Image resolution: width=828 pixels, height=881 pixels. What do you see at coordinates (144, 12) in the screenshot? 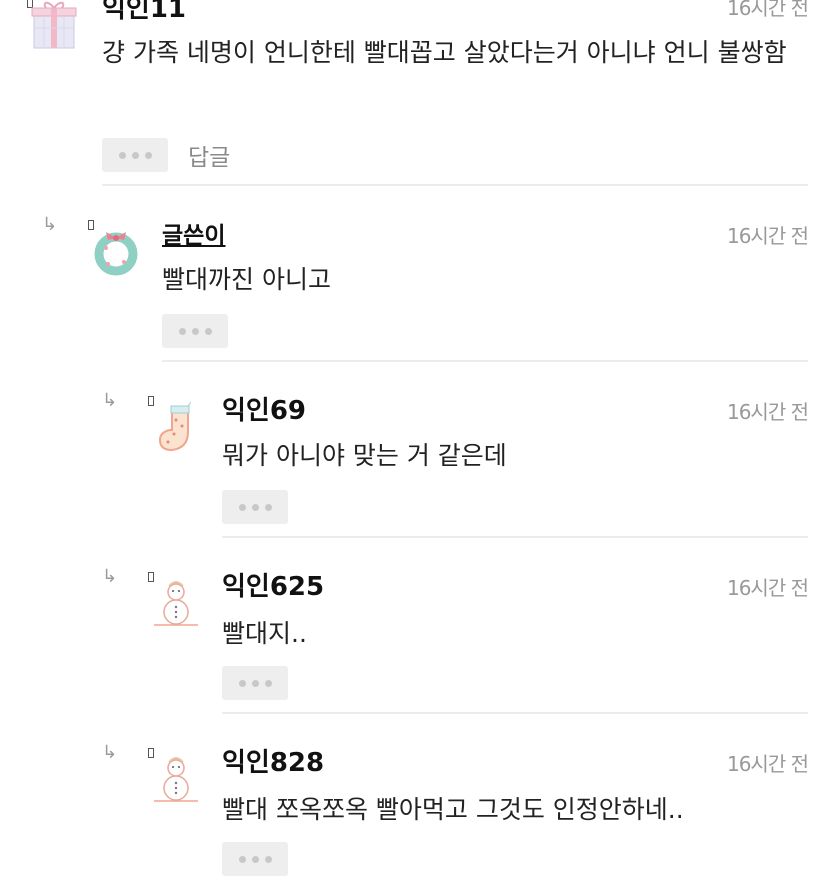
I see `comment-author-name: 익인11` at bounding box center [144, 12].